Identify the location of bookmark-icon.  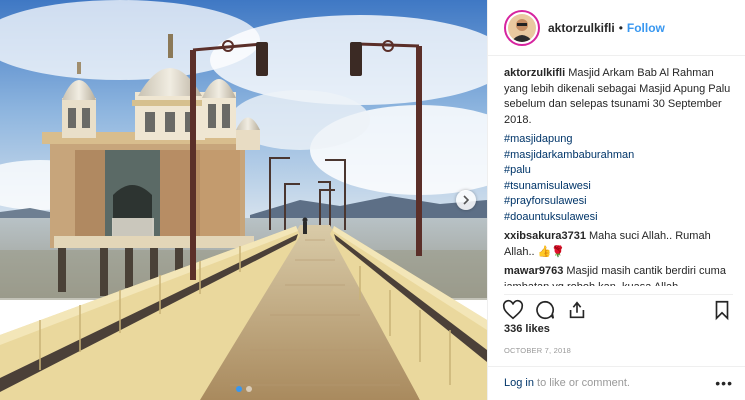
(722, 310).